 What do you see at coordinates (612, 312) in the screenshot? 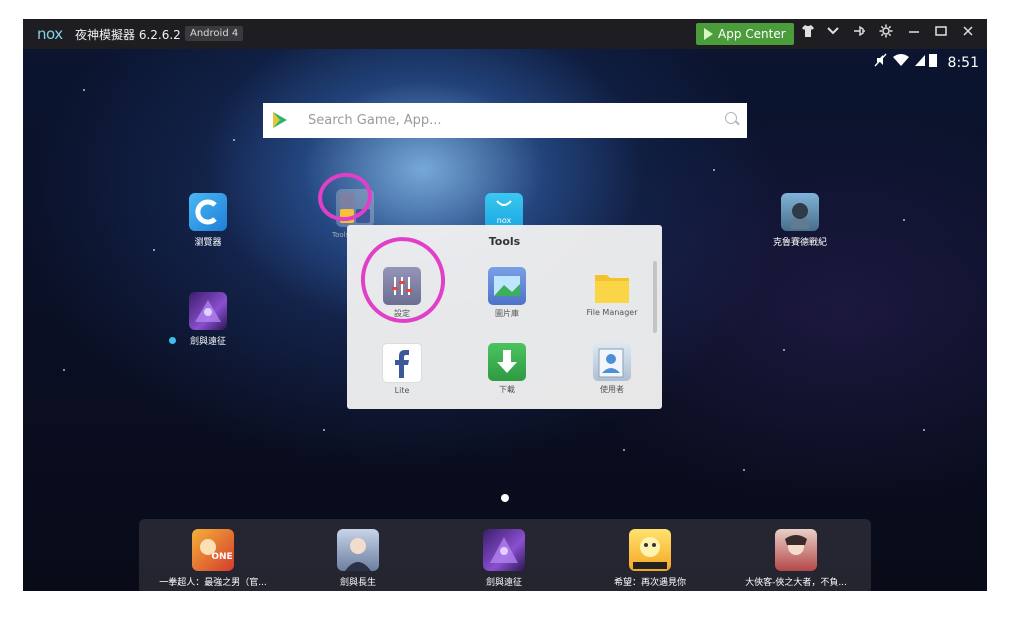
I see `folder-item-label: File Manager` at bounding box center [612, 312].